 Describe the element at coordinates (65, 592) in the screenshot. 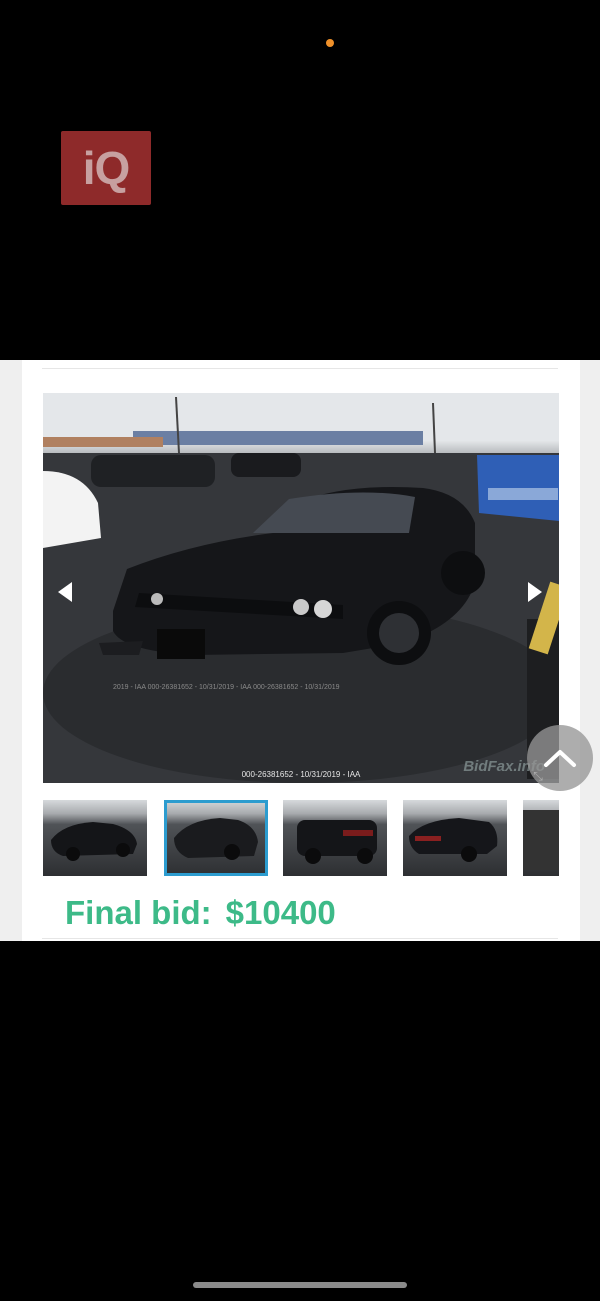

I see `prev-photo-arrow-icon` at that location.